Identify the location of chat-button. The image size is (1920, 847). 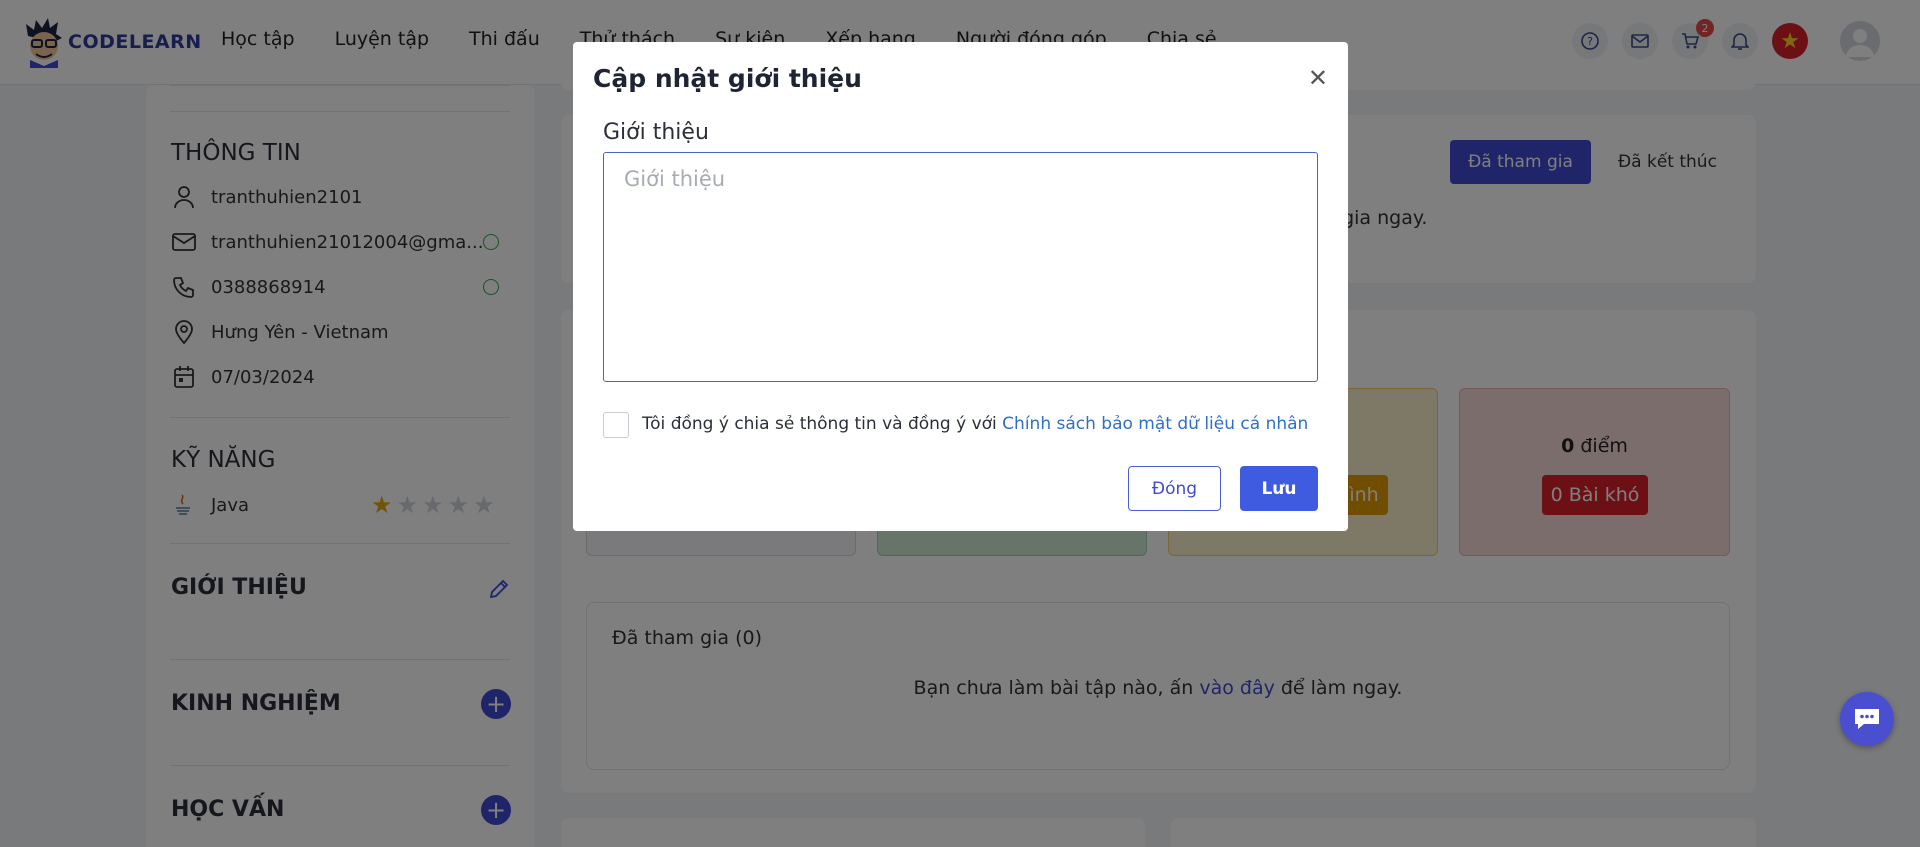
(1867, 719).